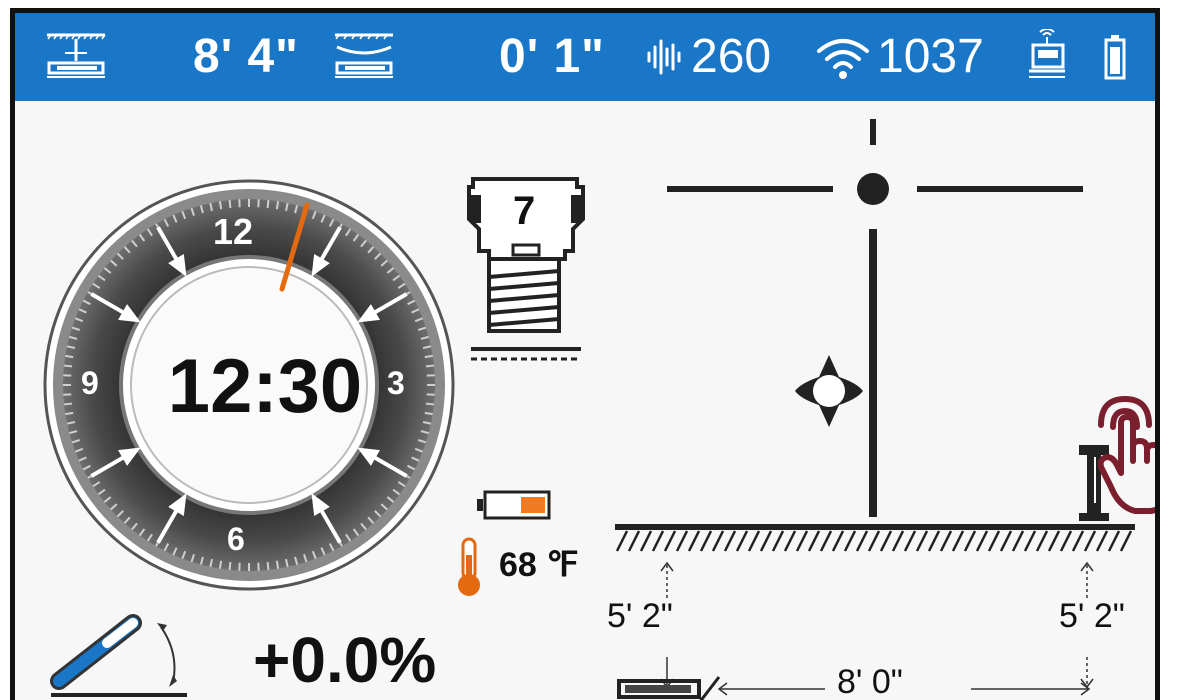 The height and width of the screenshot is (700, 1204). What do you see at coordinates (236, 539) in the screenshot?
I see `dial-label-6: 6` at bounding box center [236, 539].